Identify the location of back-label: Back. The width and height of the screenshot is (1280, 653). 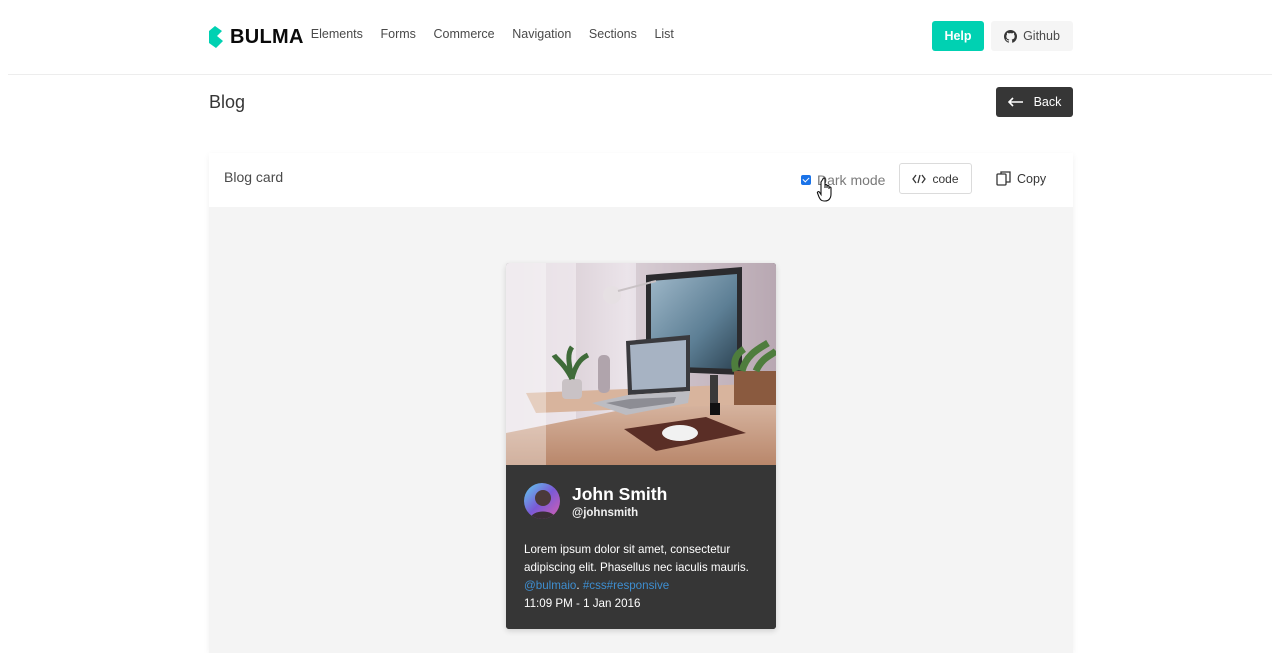
(1047, 102).